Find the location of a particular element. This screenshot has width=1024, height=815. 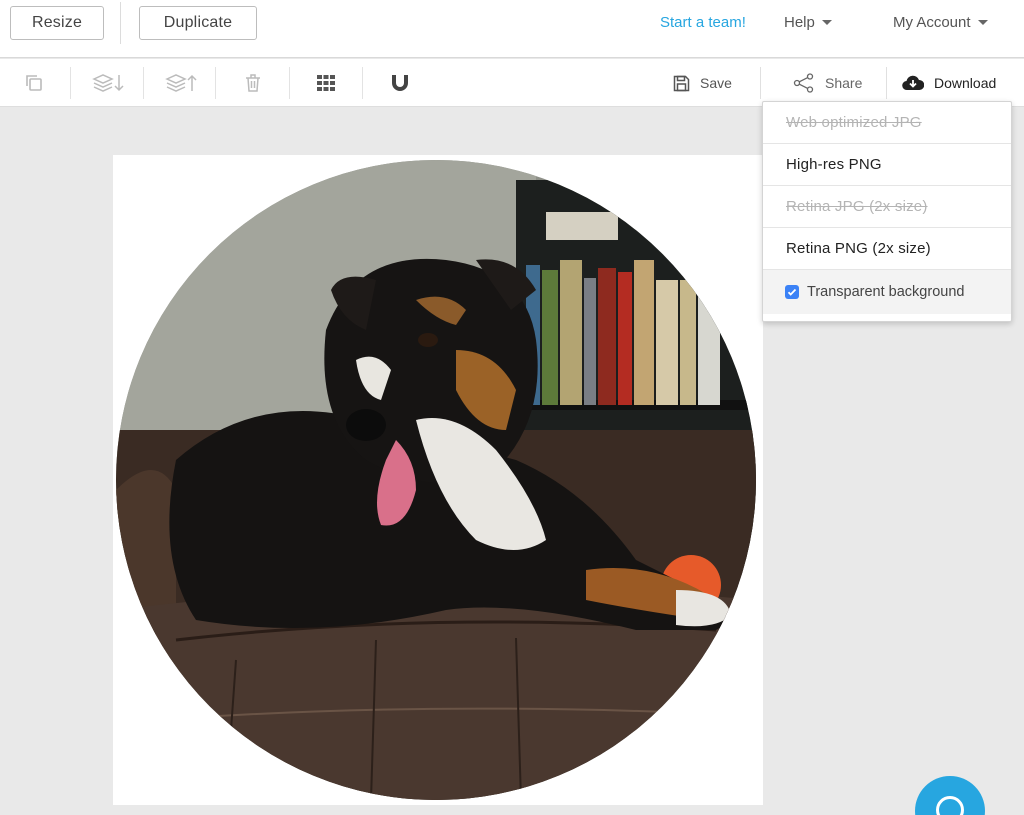

resize-button: Resize is located at coordinates (57, 23).